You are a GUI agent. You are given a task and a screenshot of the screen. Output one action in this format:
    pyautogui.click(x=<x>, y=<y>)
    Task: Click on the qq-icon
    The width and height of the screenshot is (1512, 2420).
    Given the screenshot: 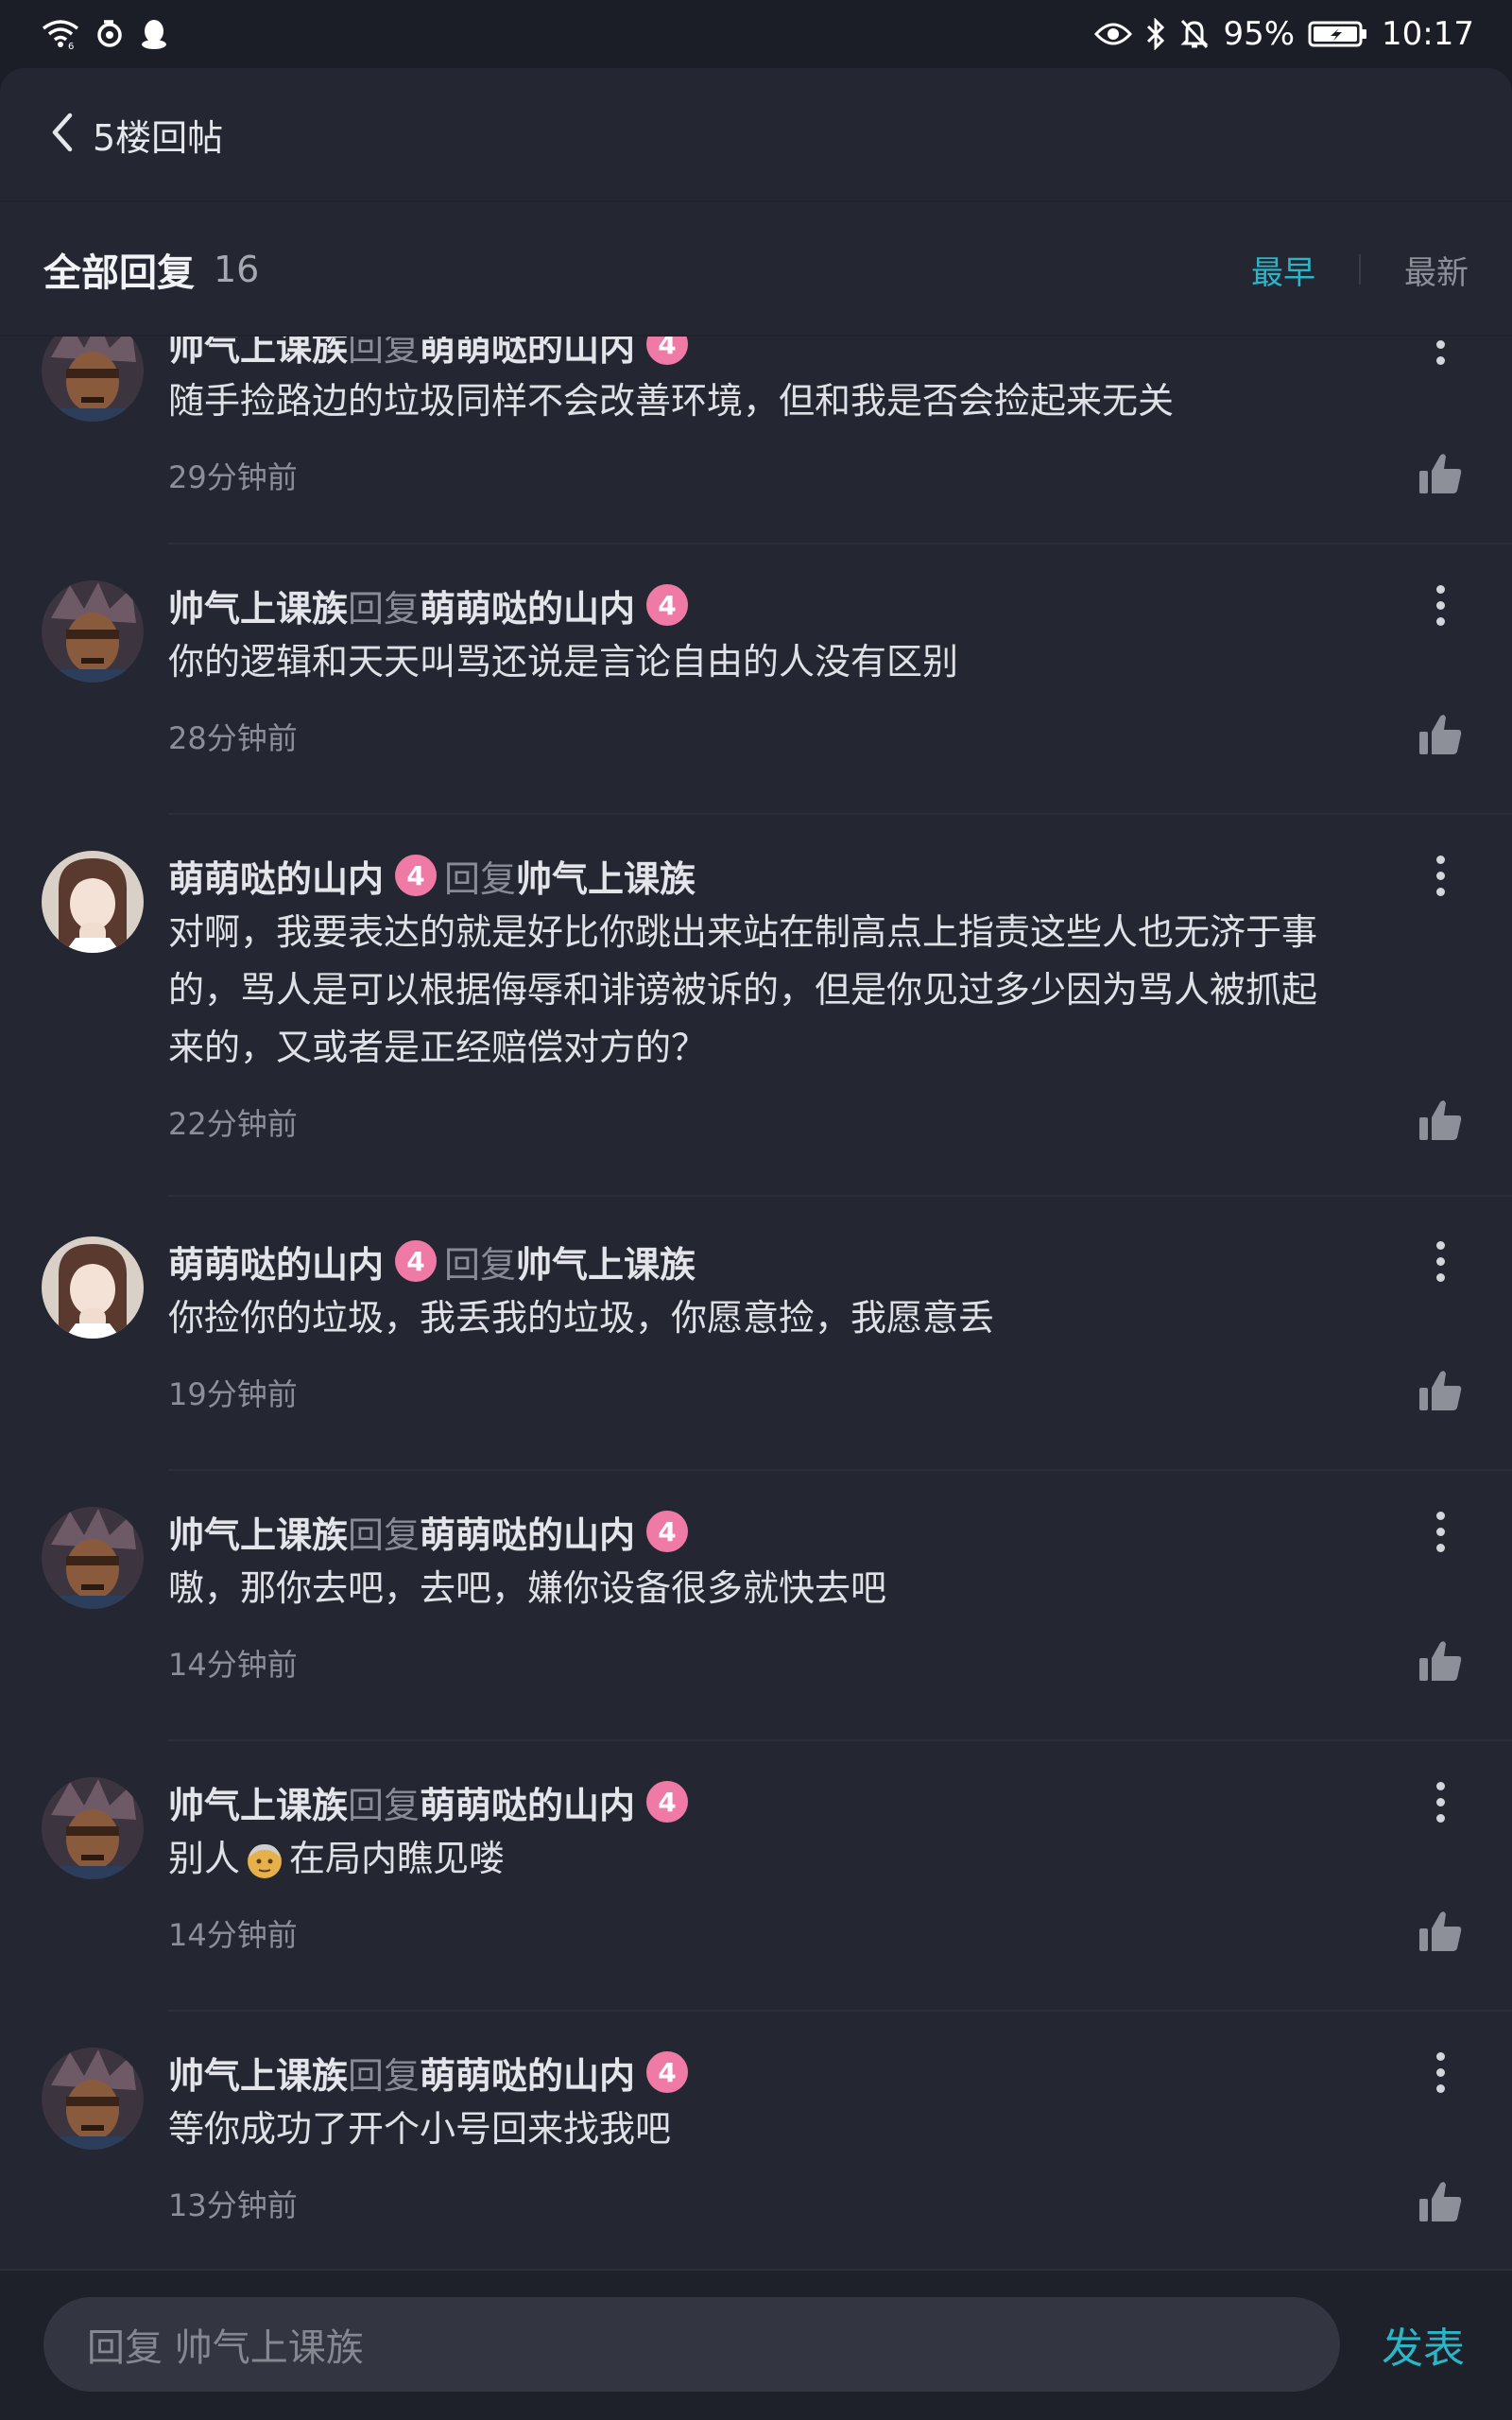 What is the action you would take?
    pyautogui.click(x=154, y=34)
    